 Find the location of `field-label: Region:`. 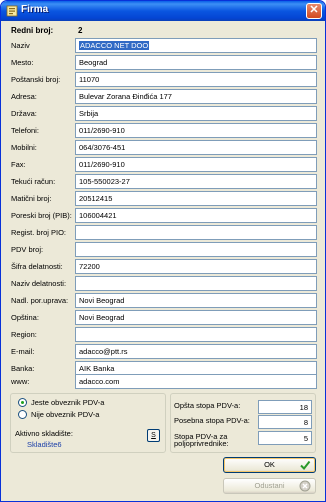

field-label: Region: is located at coordinates (24, 334).